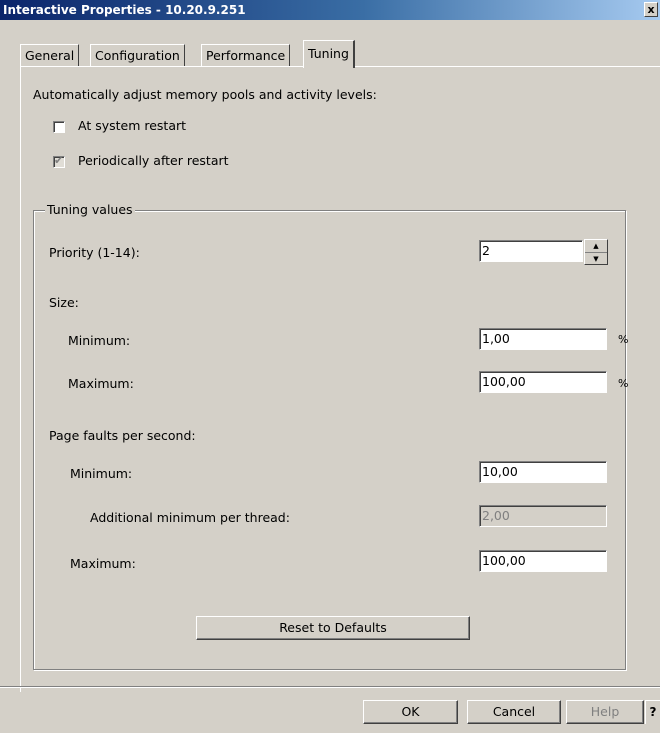 Image resolution: width=660 pixels, height=733 pixels. I want to click on title-bar: Interactive Properties - 10.20.9.251 x, so click(330, 10).